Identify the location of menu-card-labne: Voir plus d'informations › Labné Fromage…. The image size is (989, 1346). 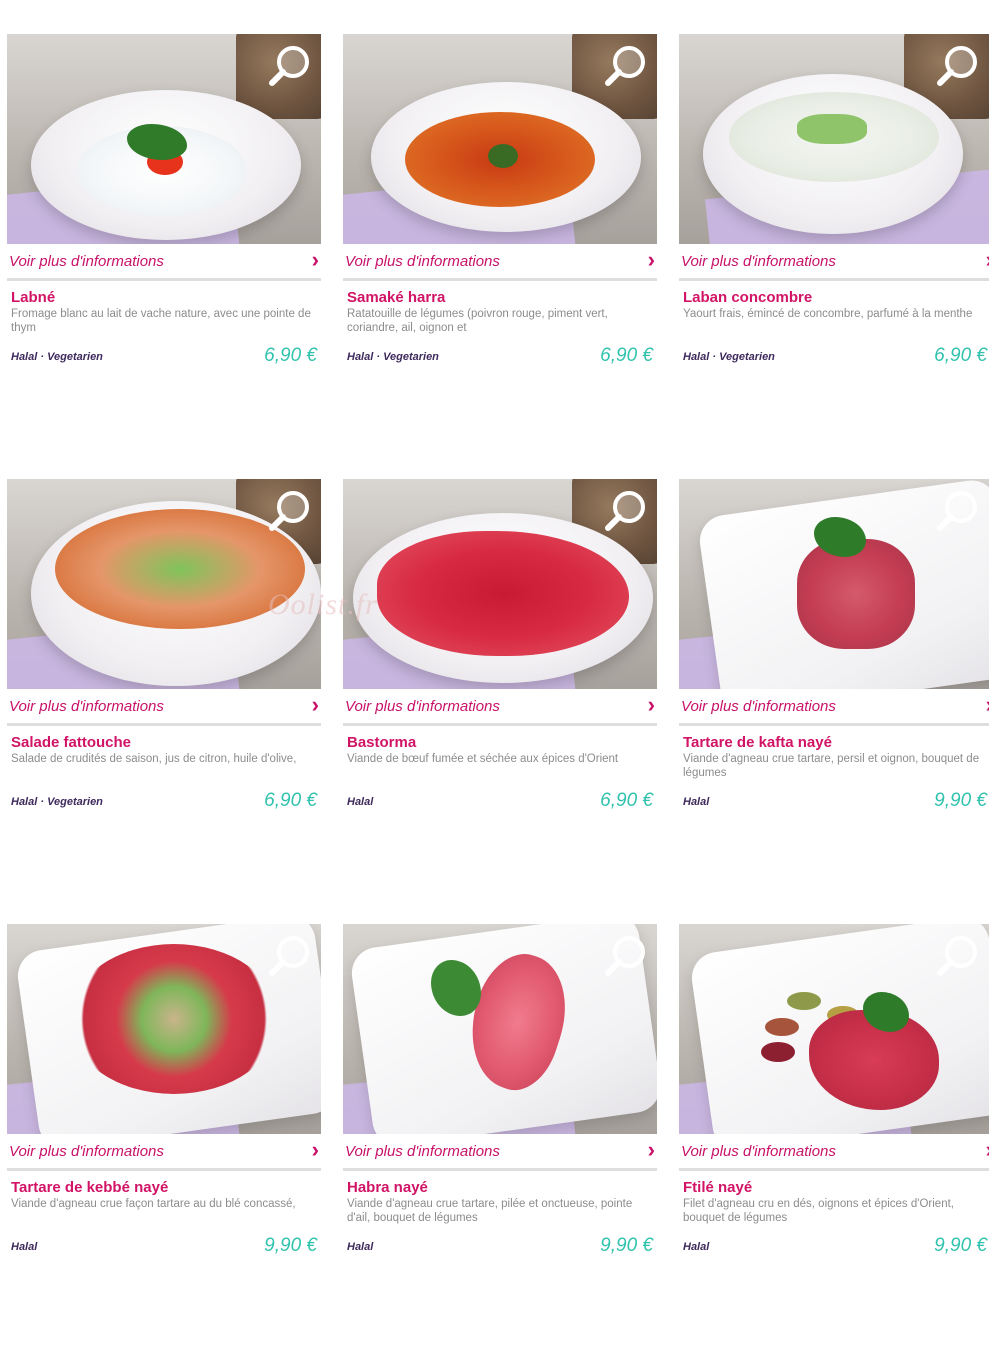
(164, 200).